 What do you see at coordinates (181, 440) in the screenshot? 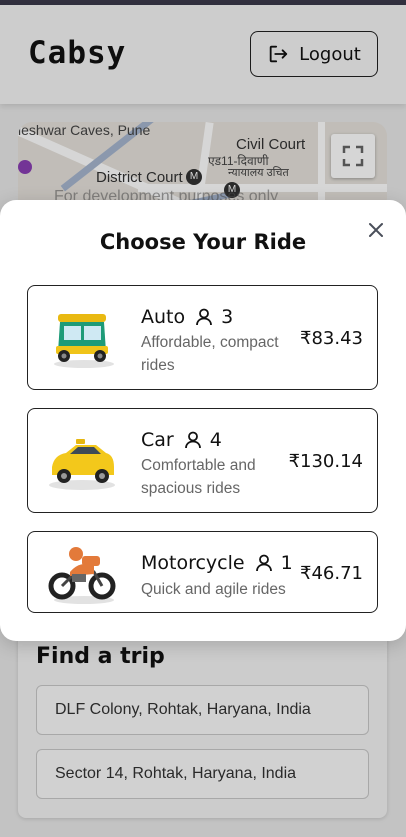
I see `ride-name: Car 4` at bounding box center [181, 440].